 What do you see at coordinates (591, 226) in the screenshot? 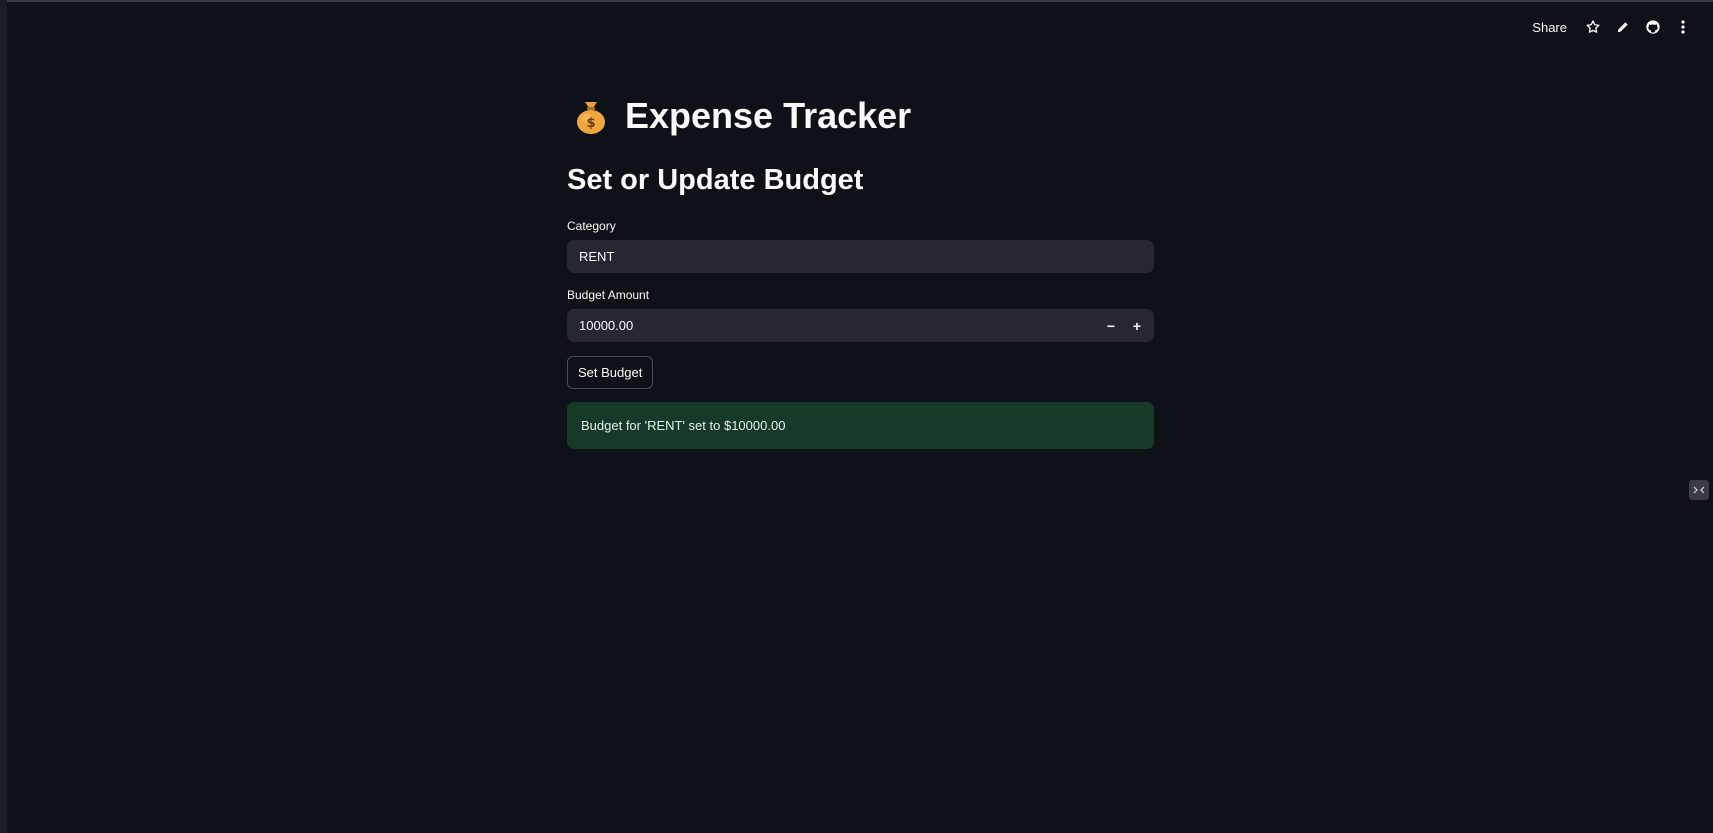
I see `category-label: Category` at bounding box center [591, 226].